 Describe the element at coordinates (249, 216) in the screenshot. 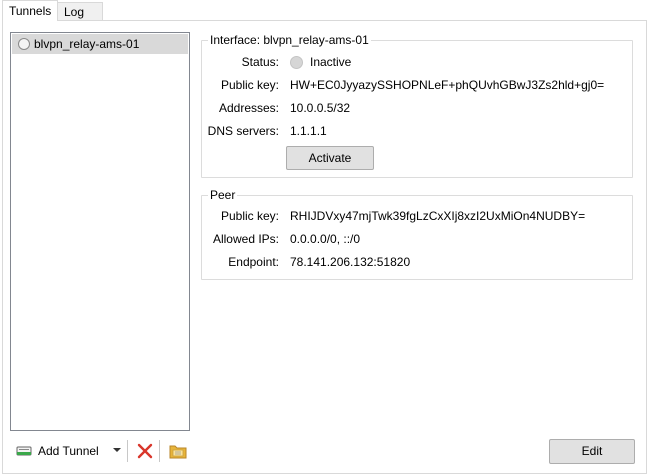

I see `peer-public-key-label: Public key:` at that location.